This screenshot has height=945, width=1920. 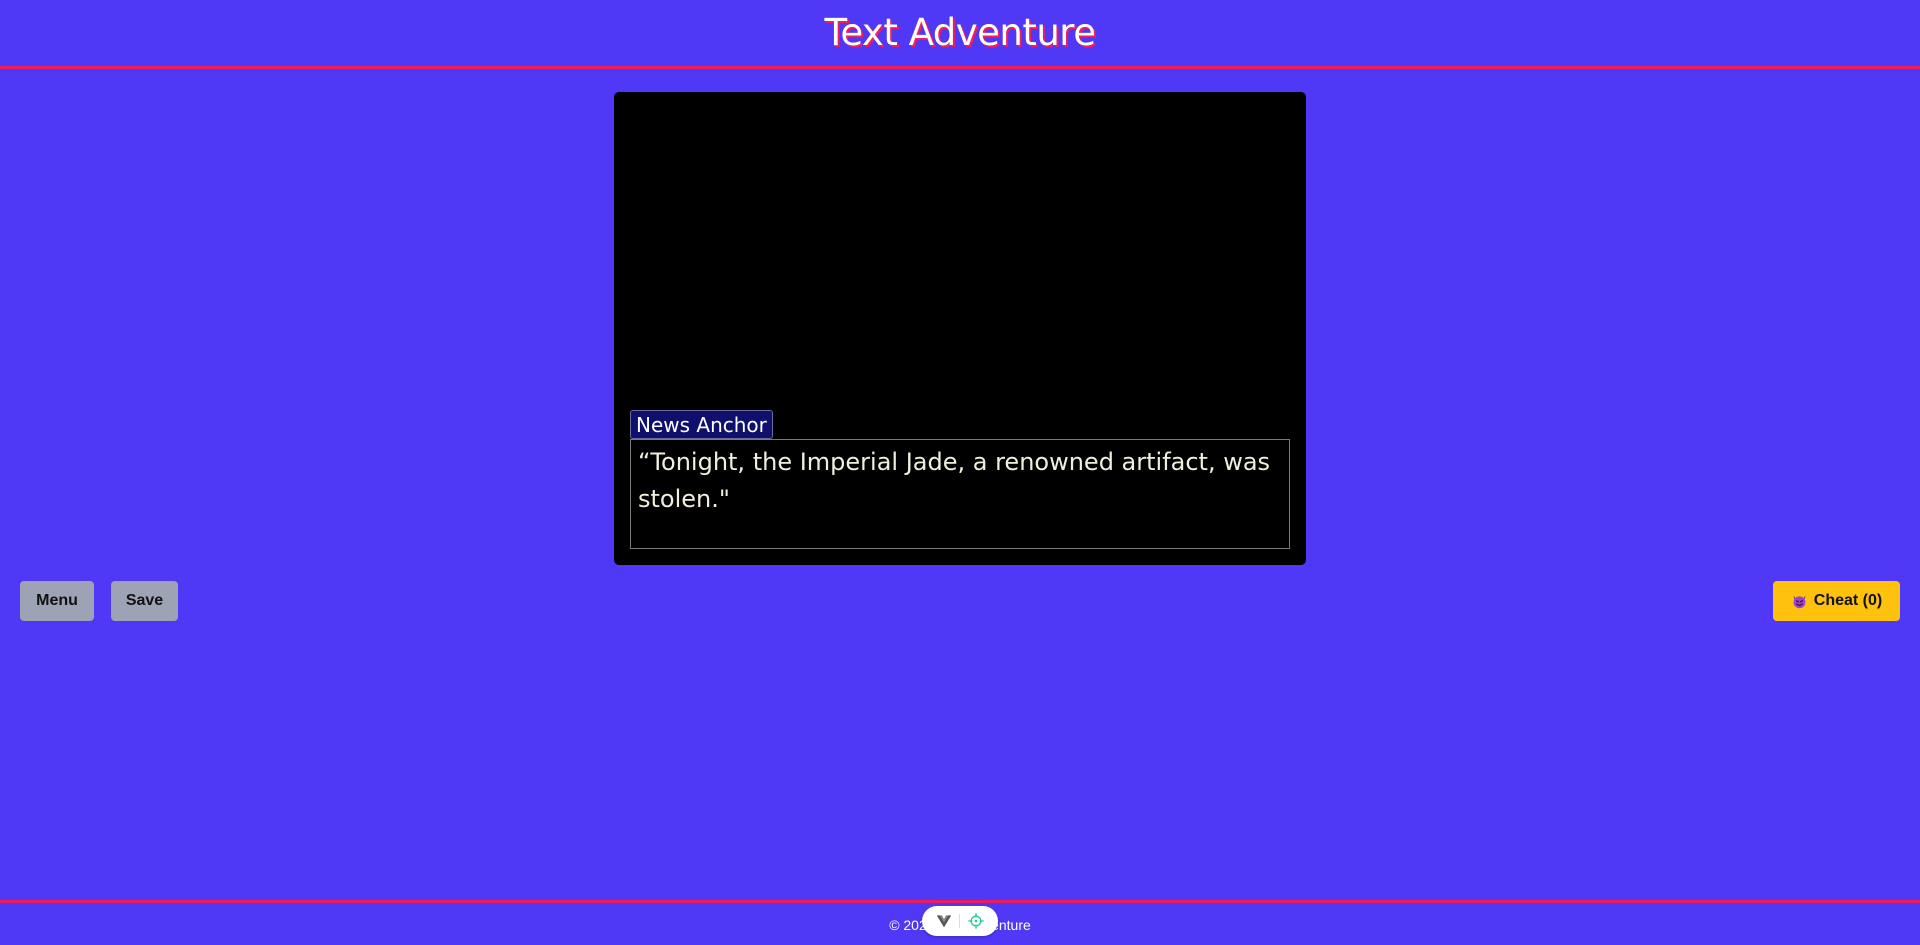 I want to click on save-button-label: Save, so click(x=144, y=600).